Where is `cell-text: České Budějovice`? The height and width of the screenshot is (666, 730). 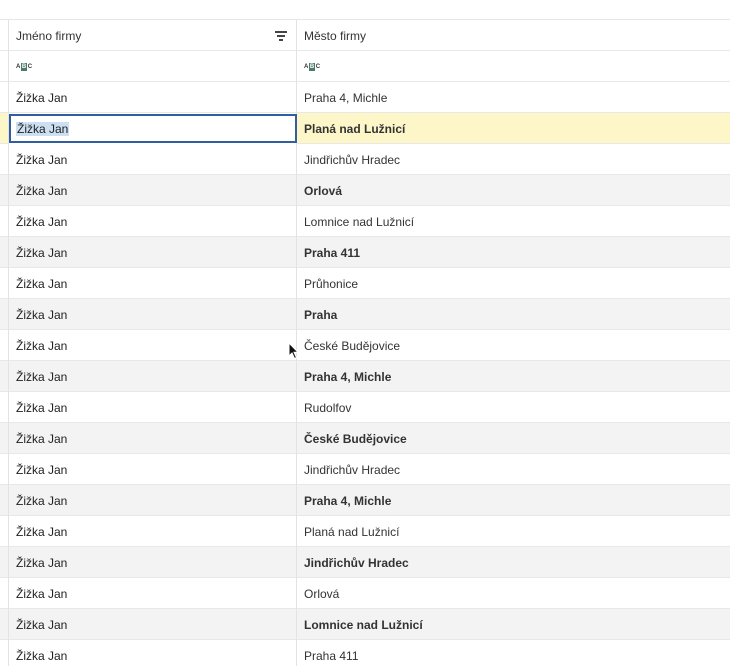 cell-text: České Budějovice is located at coordinates (352, 345).